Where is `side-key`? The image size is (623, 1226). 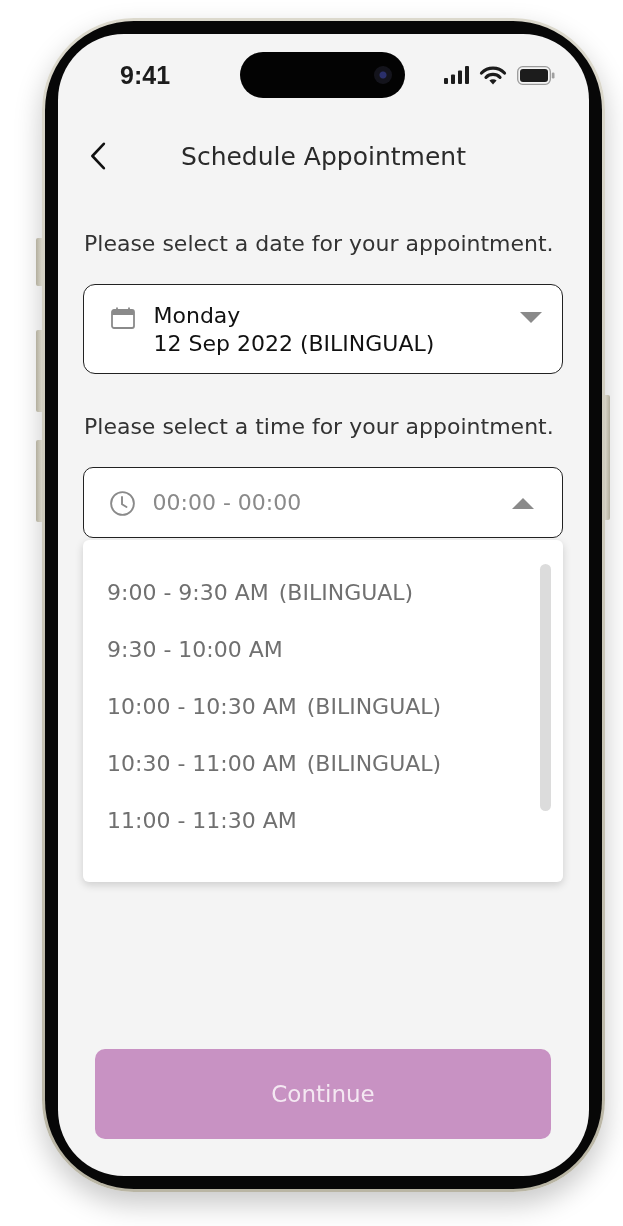 side-key is located at coordinates (39, 262).